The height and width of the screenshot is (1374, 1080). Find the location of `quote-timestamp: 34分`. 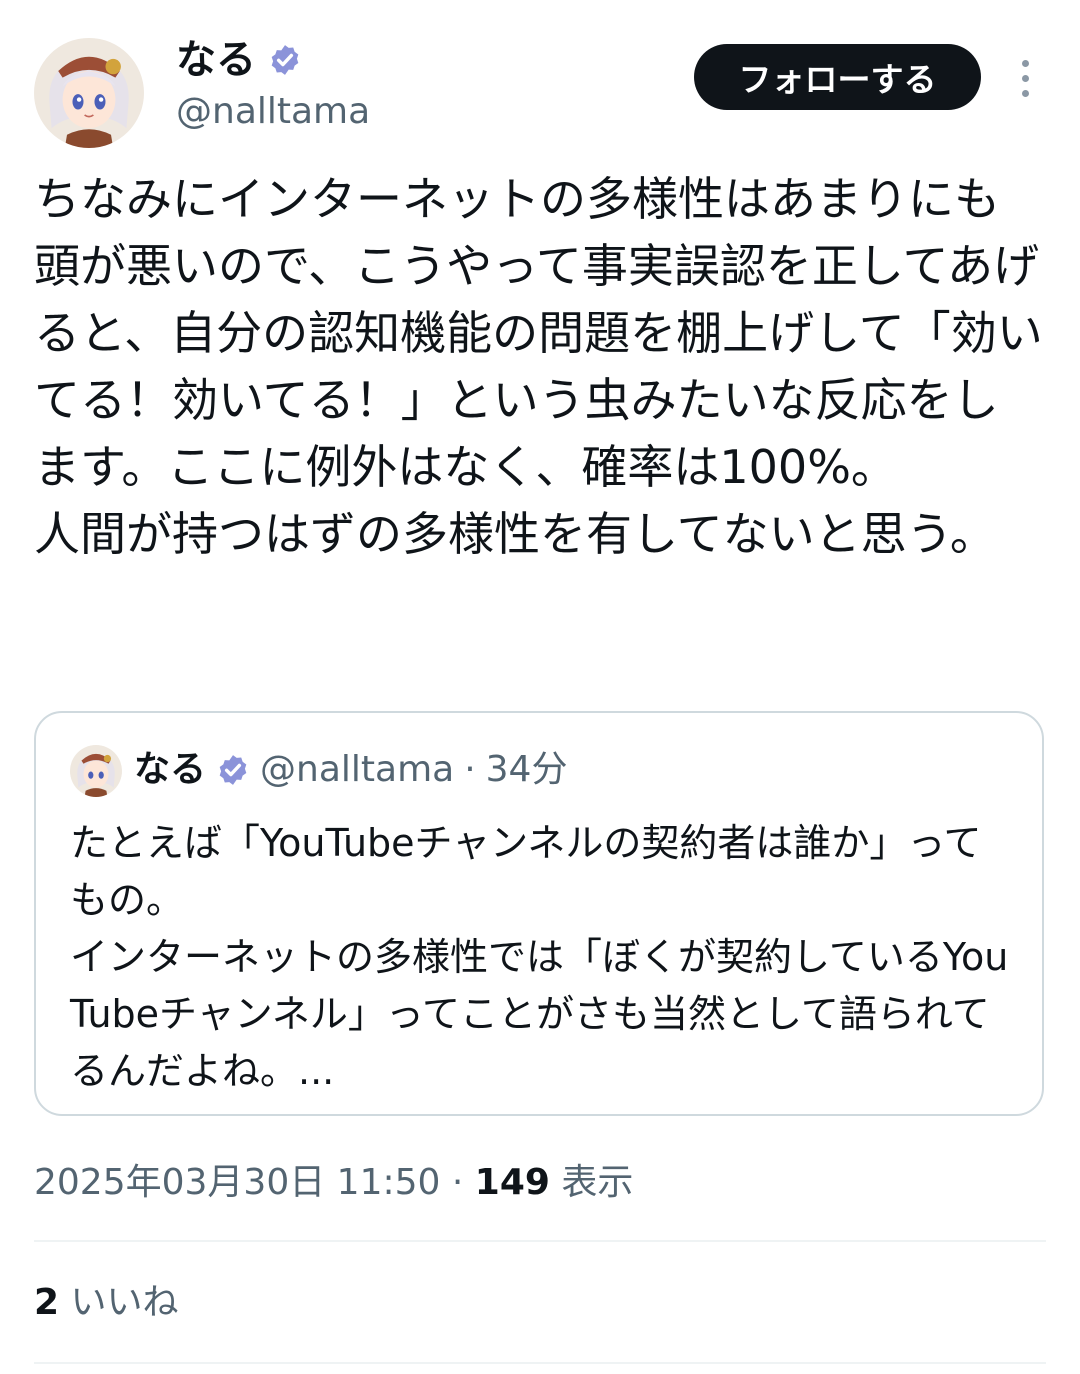

quote-timestamp: 34分 is located at coordinates (527, 770).